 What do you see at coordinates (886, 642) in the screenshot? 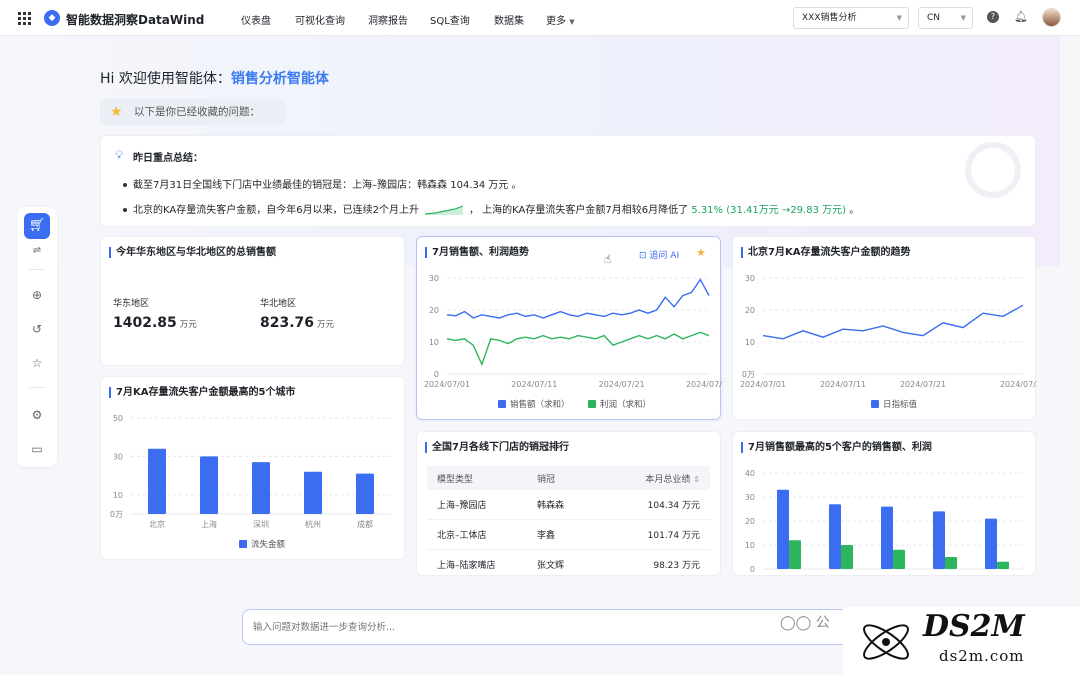
I see `atom-logo-icon` at bounding box center [886, 642].